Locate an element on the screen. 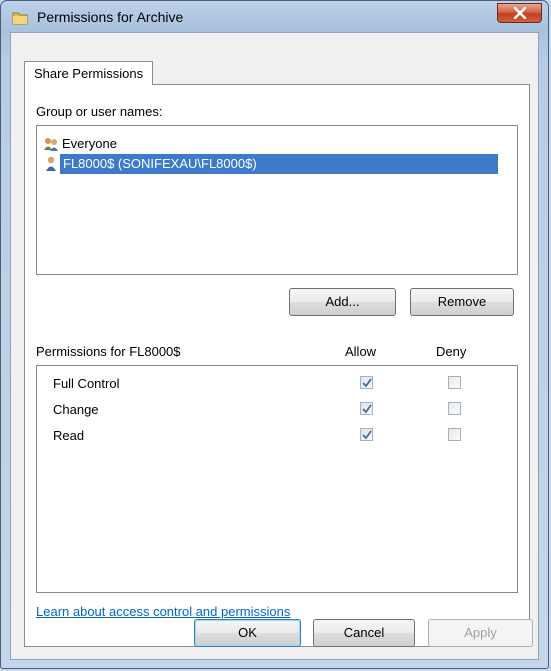 The height and width of the screenshot is (671, 551). ok-button-label: OK is located at coordinates (247, 632).